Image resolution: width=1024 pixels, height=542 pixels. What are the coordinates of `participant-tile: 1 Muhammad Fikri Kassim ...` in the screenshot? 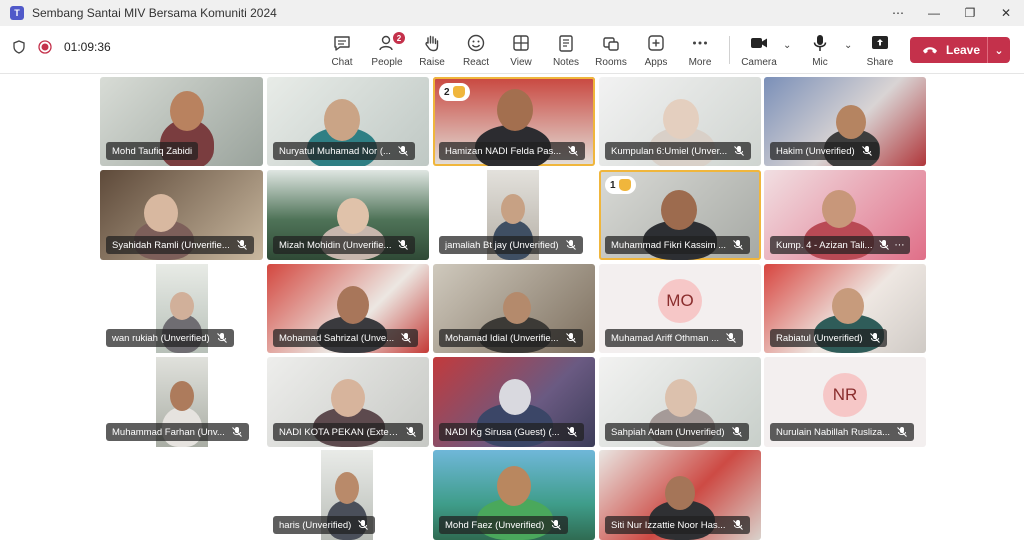 It's located at (680, 215).